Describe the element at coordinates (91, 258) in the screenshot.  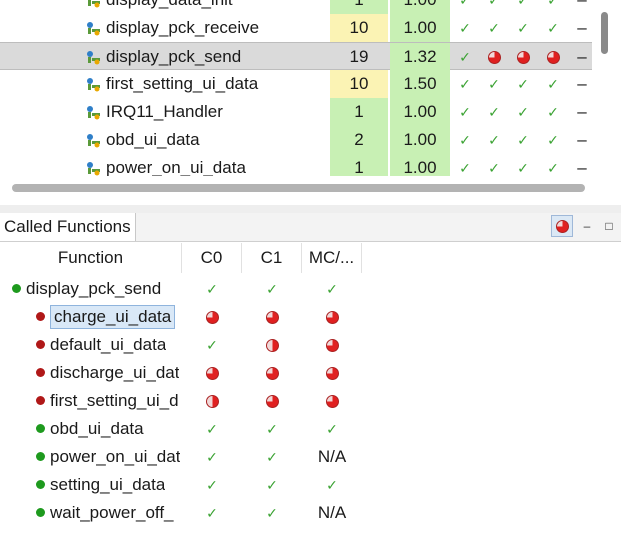
I see `column-header-function: Function` at that location.